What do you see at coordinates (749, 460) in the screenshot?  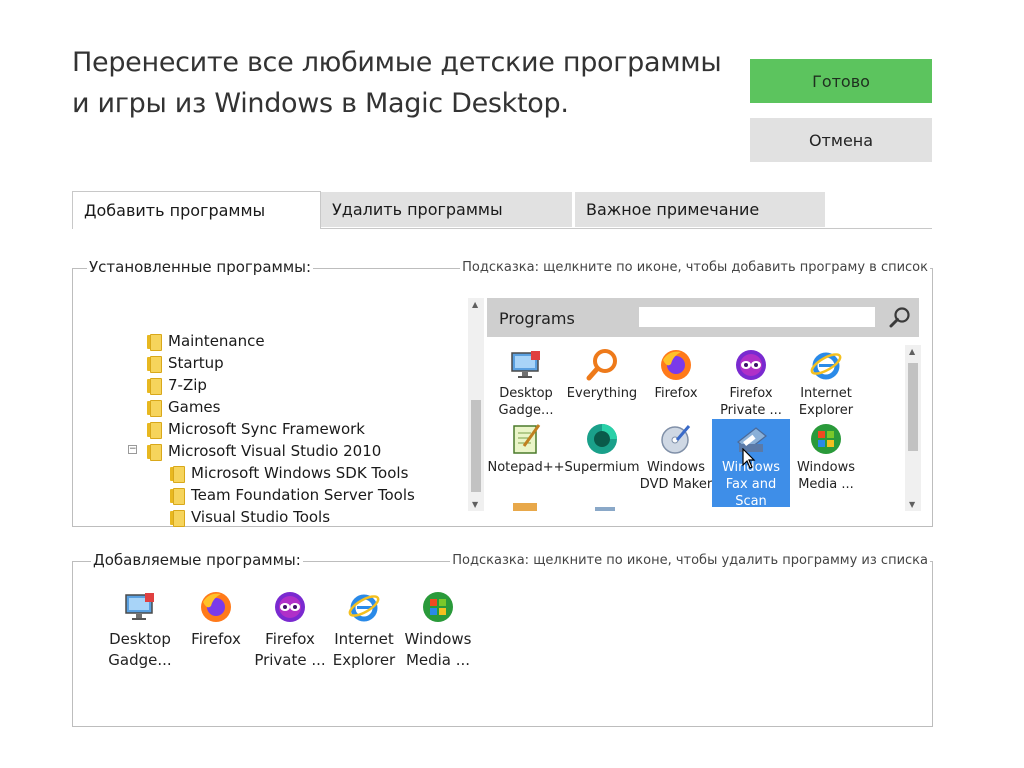 I see `mouse-cursor-icon` at bounding box center [749, 460].